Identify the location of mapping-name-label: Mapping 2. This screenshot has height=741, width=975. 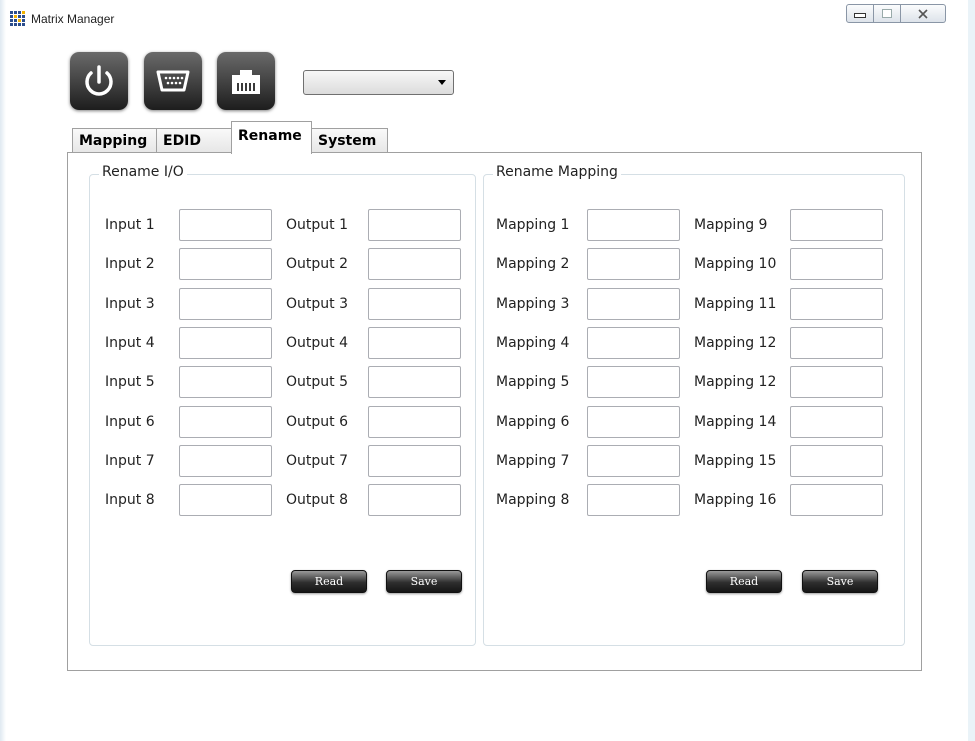
(533, 264).